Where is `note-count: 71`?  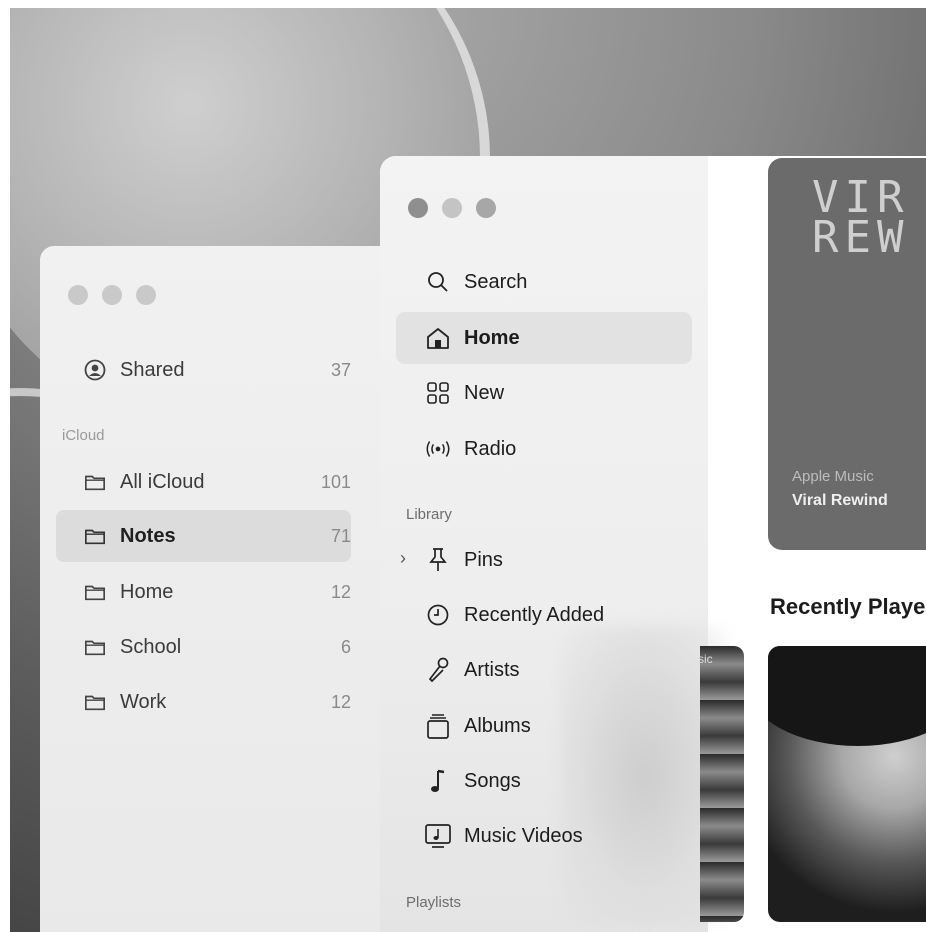 note-count: 71 is located at coordinates (340, 535).